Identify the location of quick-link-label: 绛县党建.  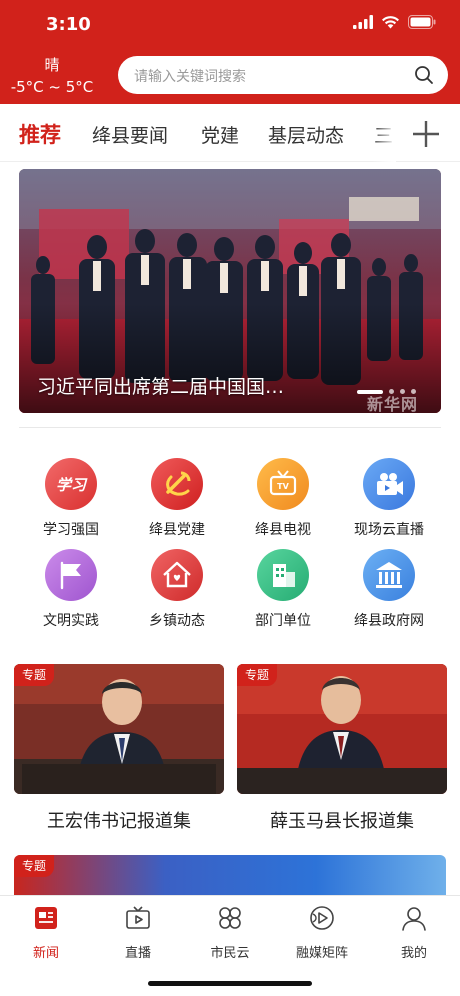
(177, 530).